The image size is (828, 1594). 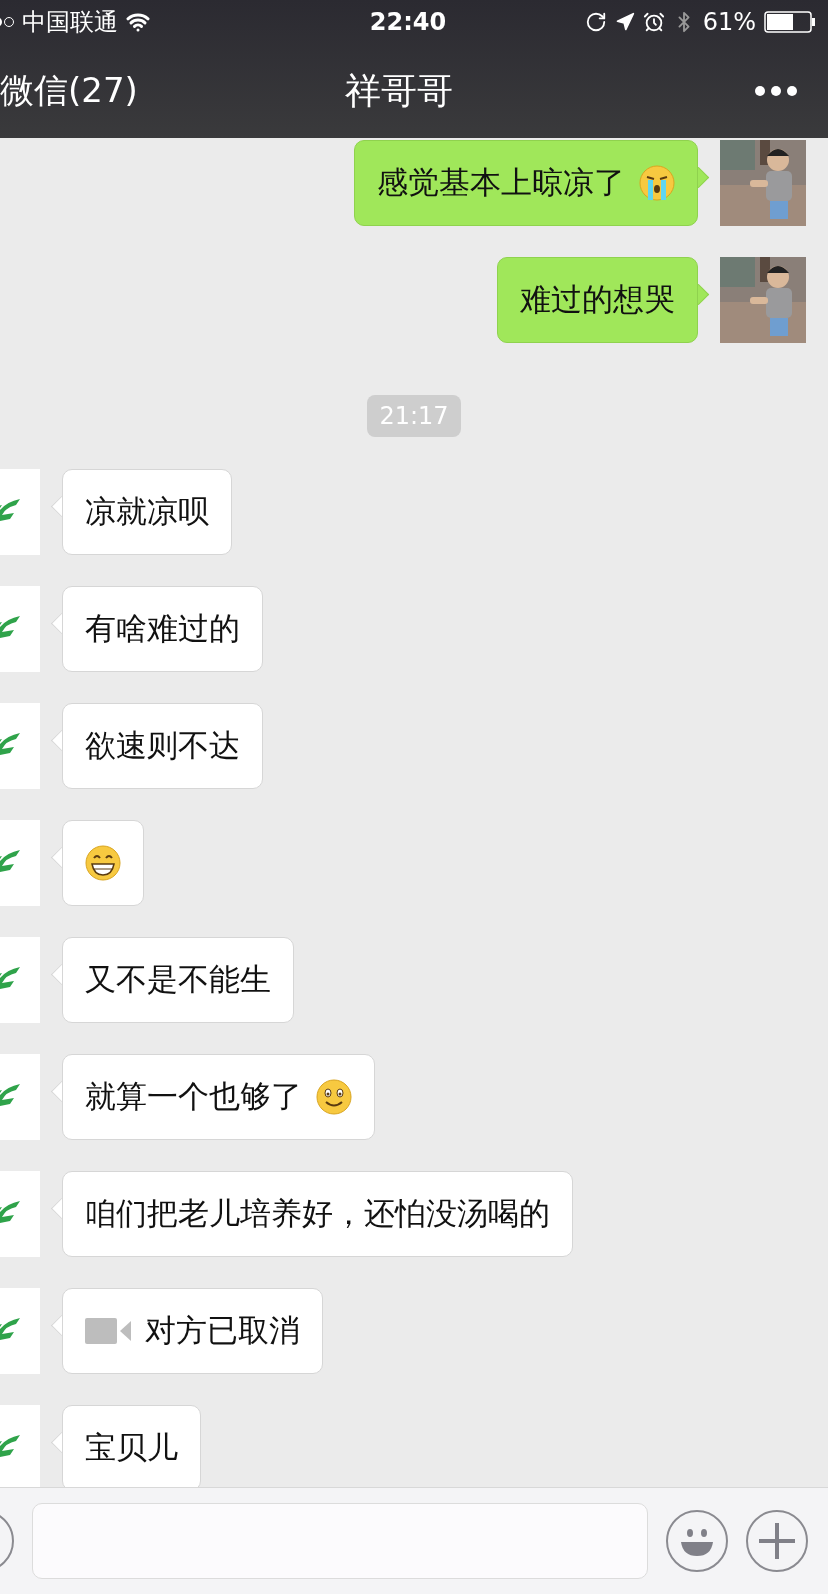 I want to click on message-bubble, so click(x=103, y=863).